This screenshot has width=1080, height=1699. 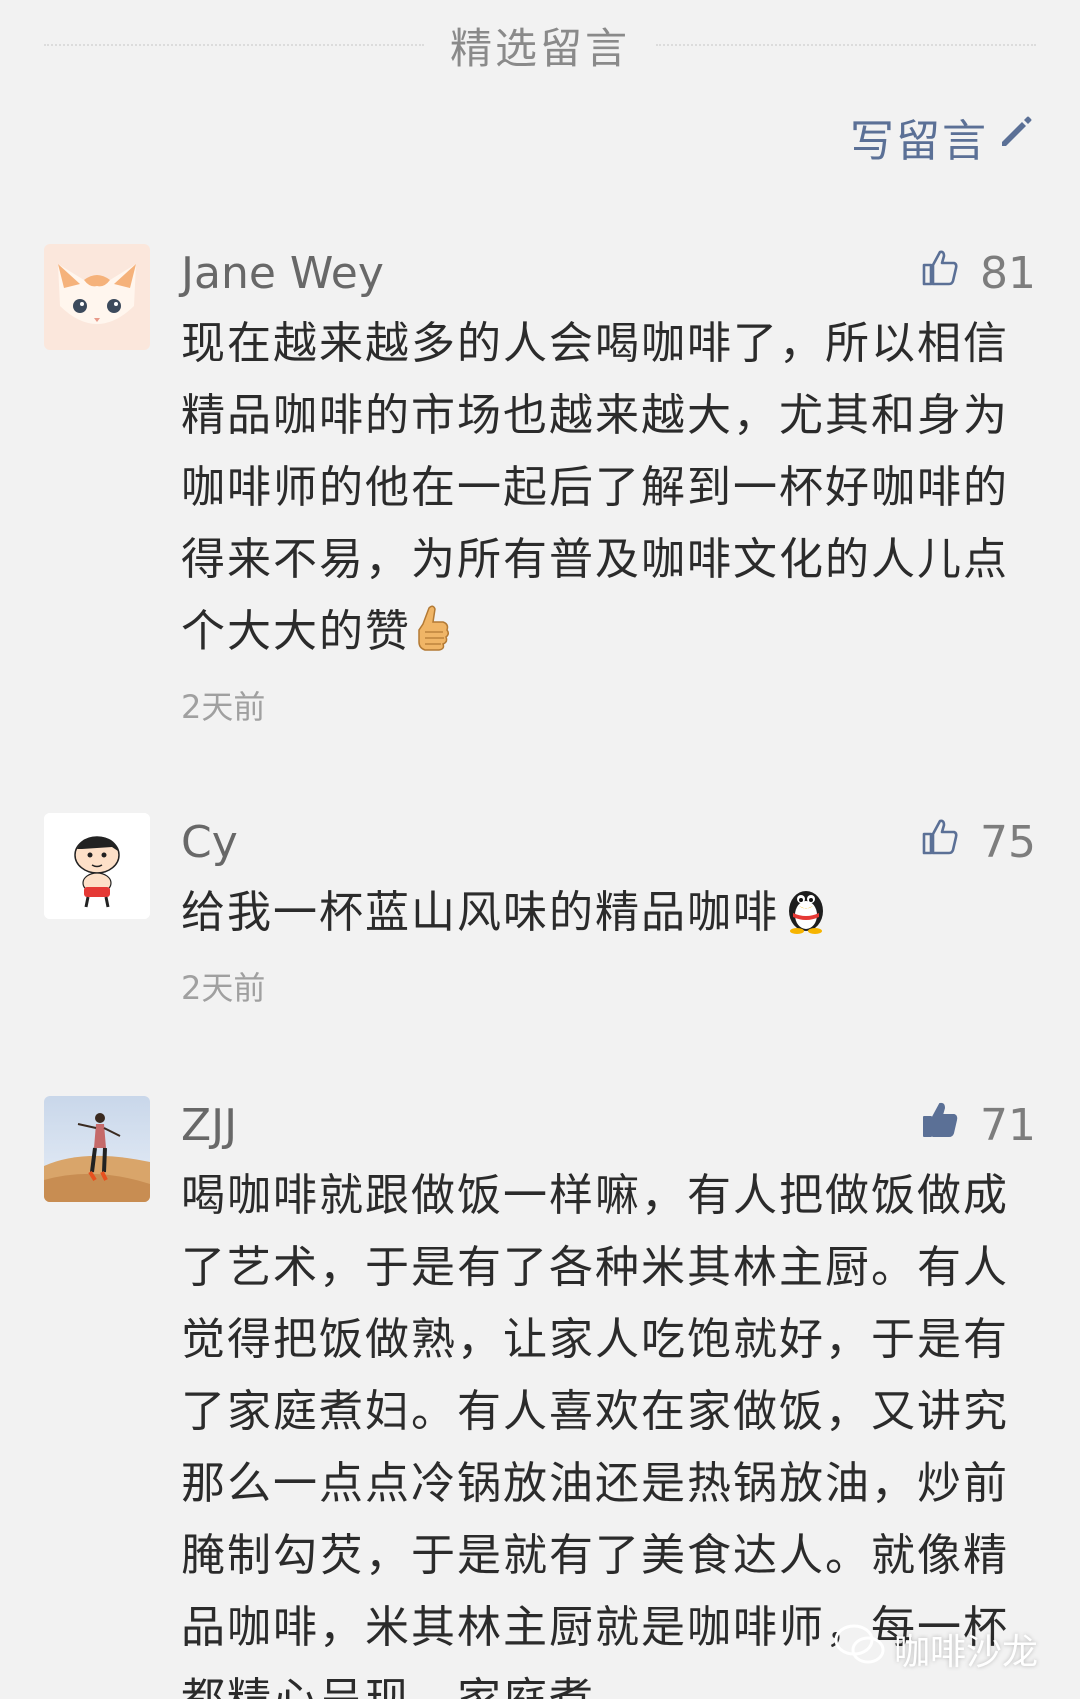 I want to click on watermark: 咖啡沙龙, so click(x=935, y=1648).